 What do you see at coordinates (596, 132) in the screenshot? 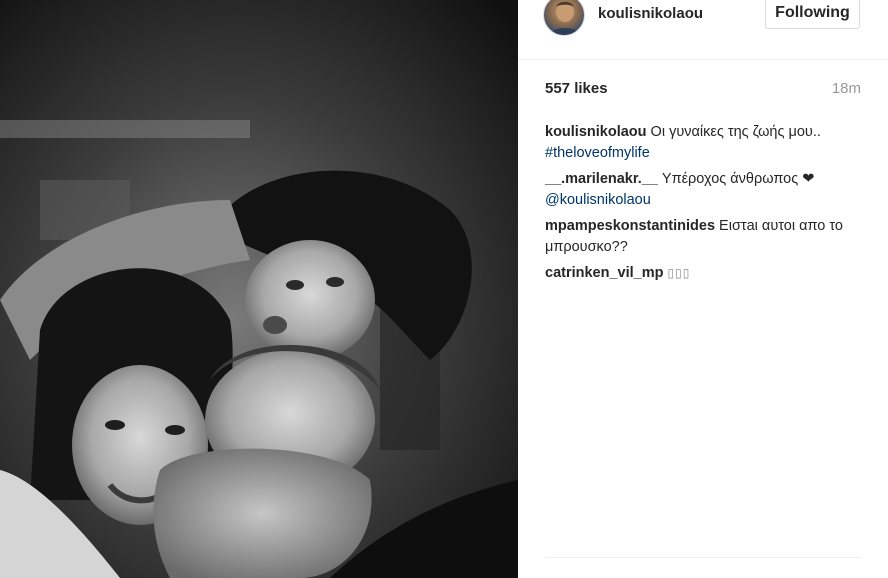
I see `caption-username: koulisnikolaou` at bounding box center [596, 132].